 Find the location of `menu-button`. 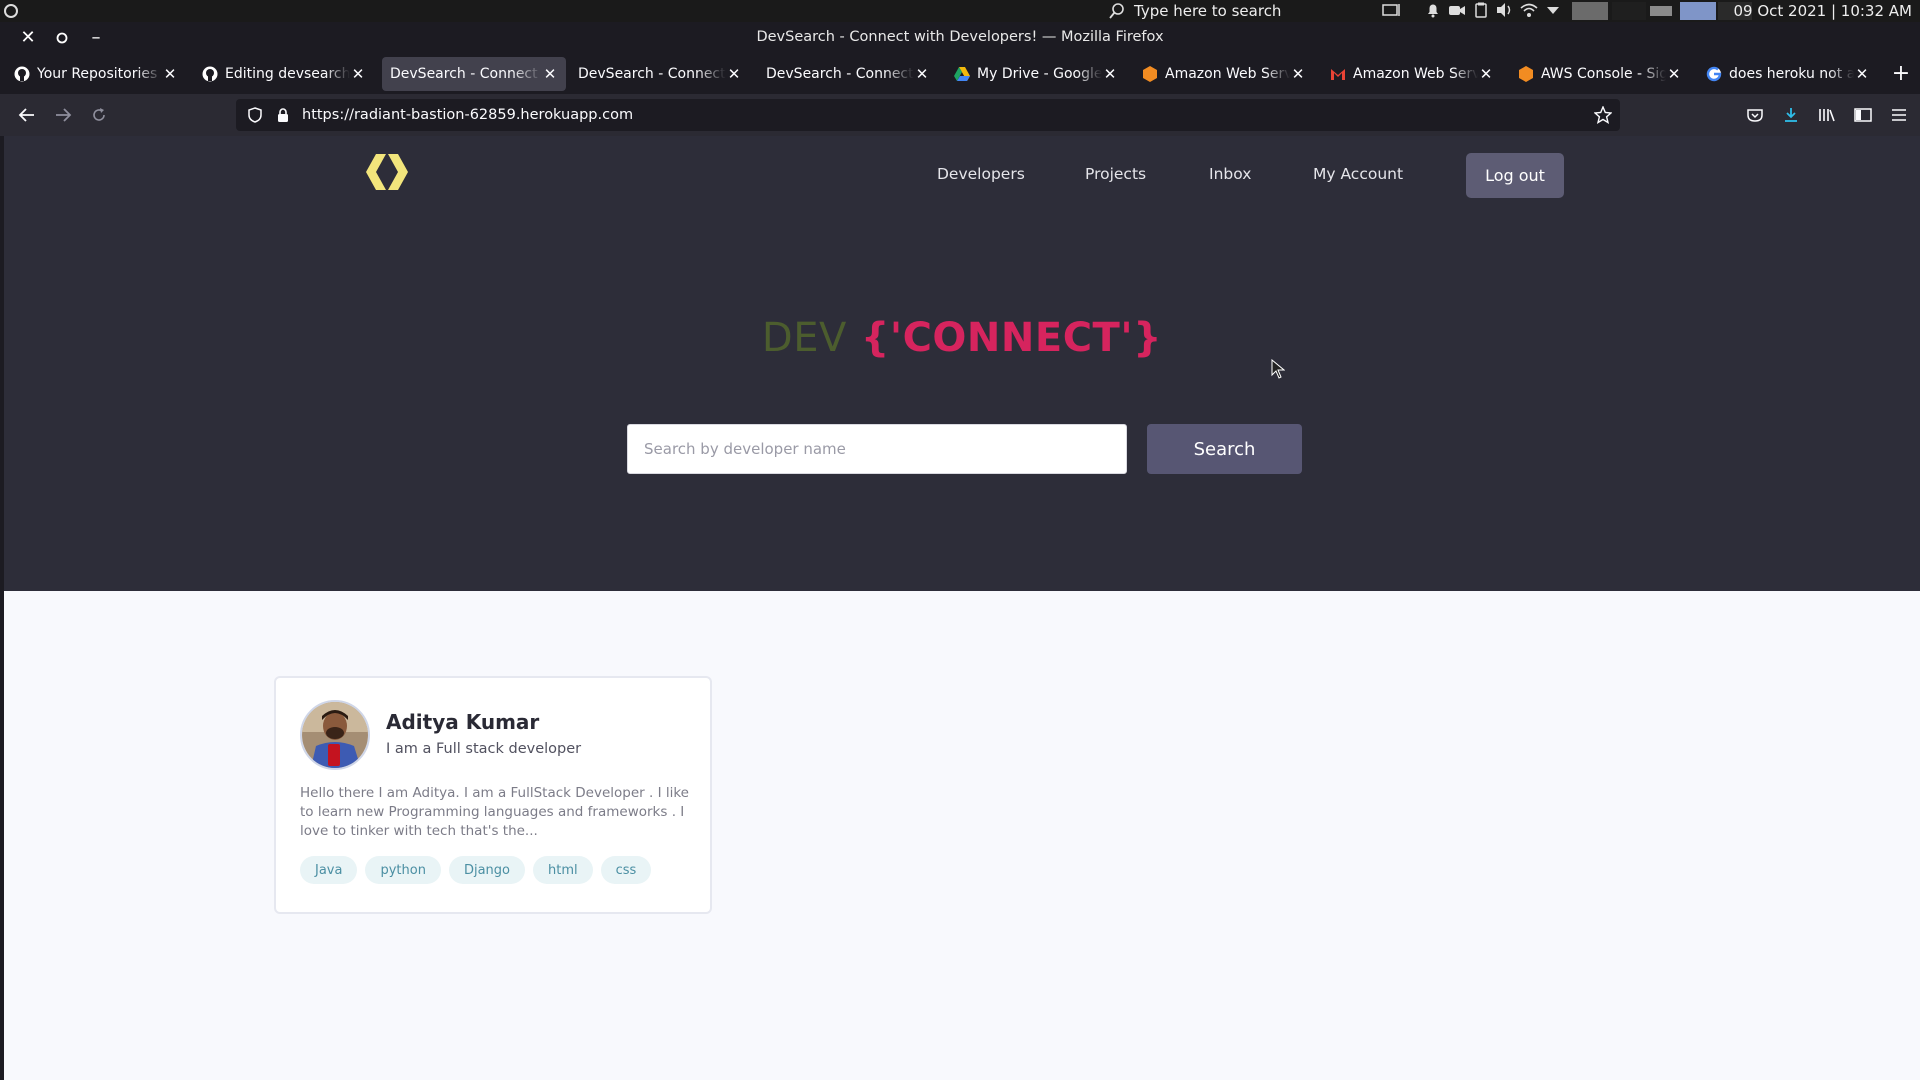

menu-button is located at coordinates (1899, 115).